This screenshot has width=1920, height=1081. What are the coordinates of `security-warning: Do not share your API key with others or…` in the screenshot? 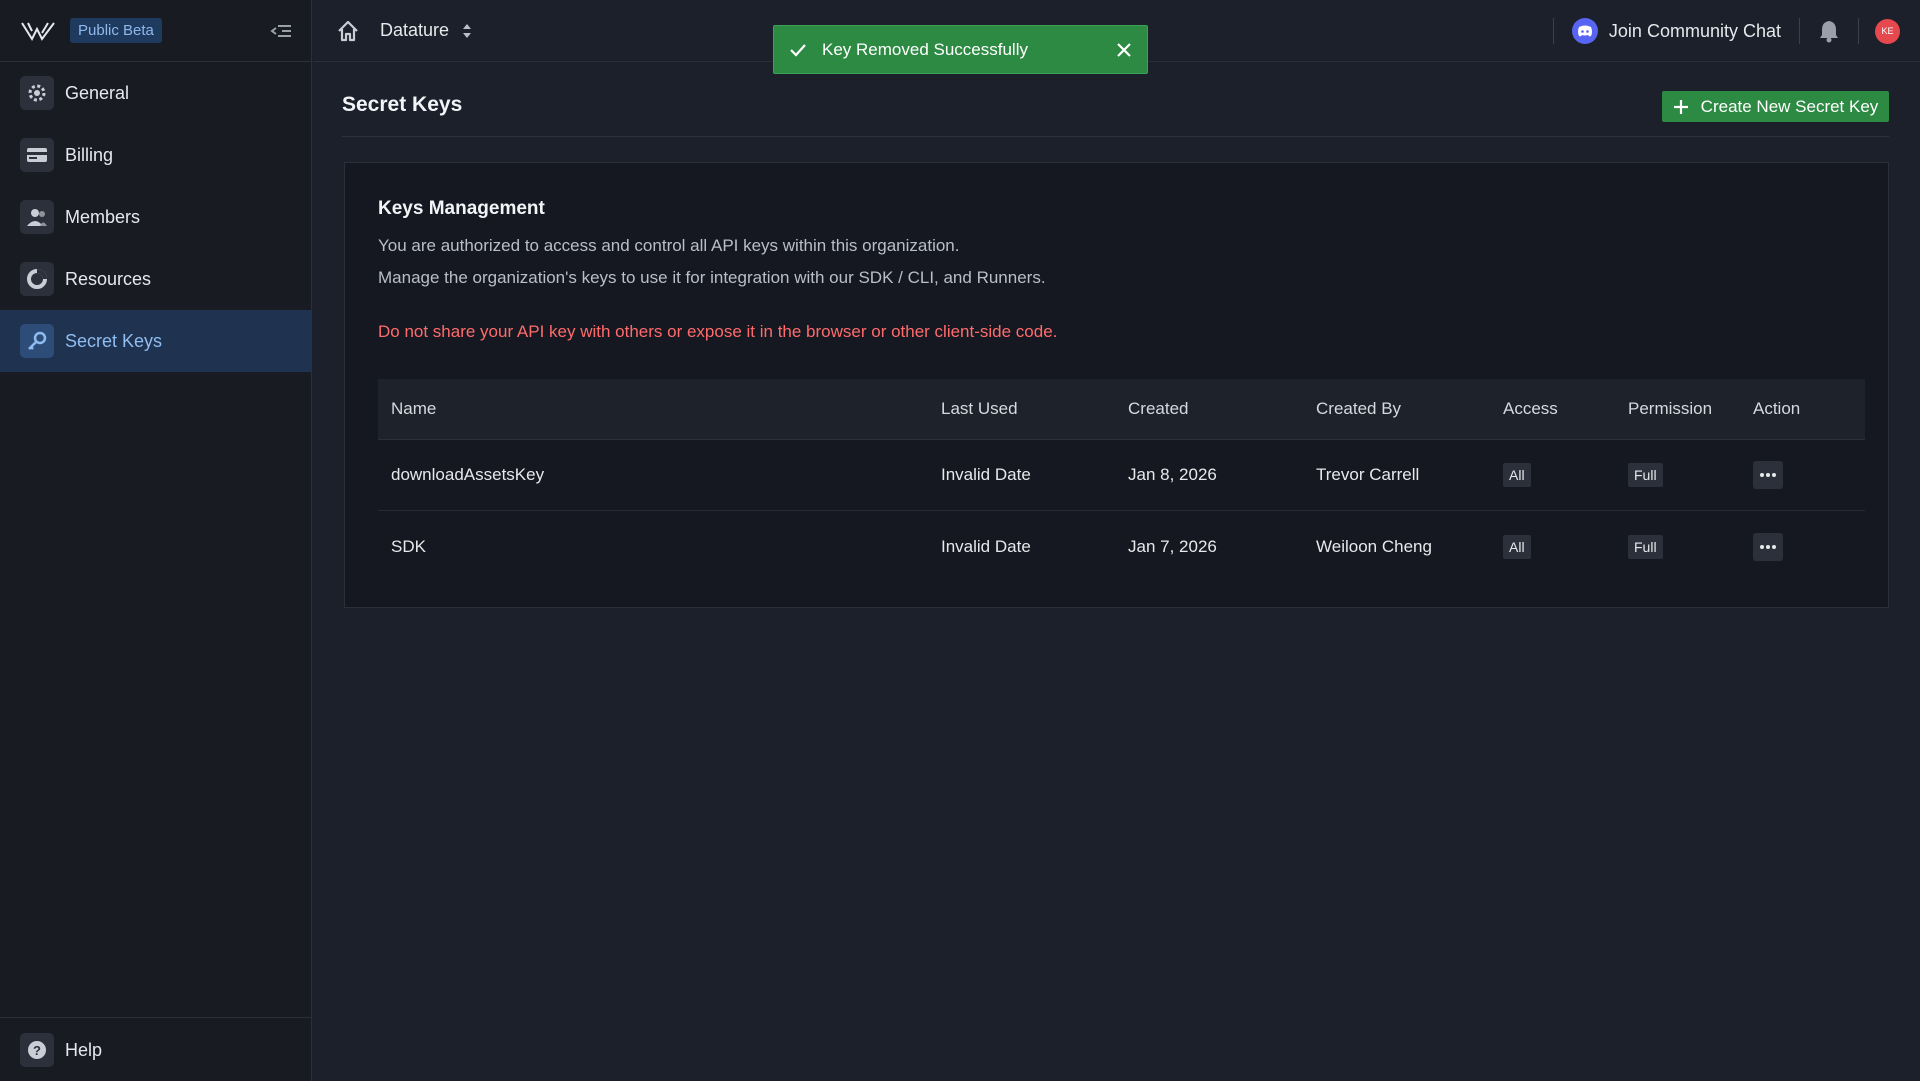 It's located at (718, 331).